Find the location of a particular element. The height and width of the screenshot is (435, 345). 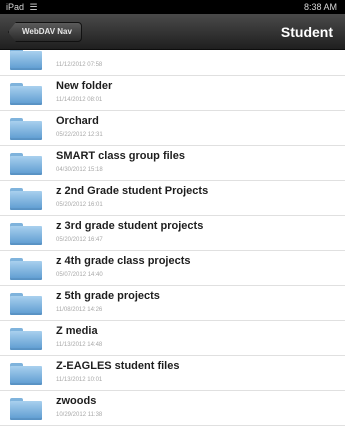

wifi-icon: ☰ is located at coordinates (33, 7).